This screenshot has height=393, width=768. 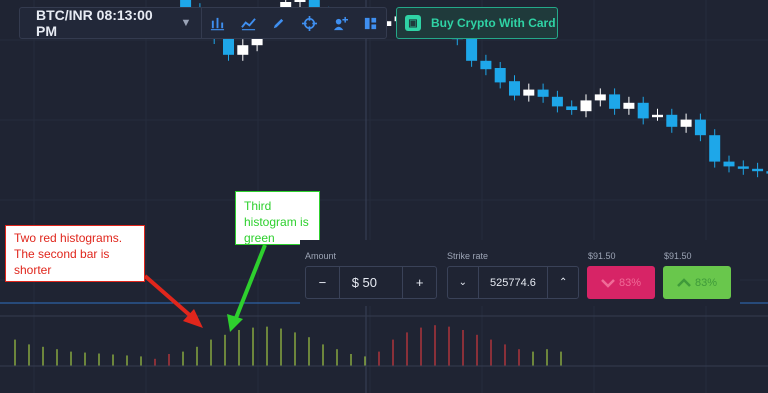 I want to click on amount-value: $ 50, so click(x=364, y=282).